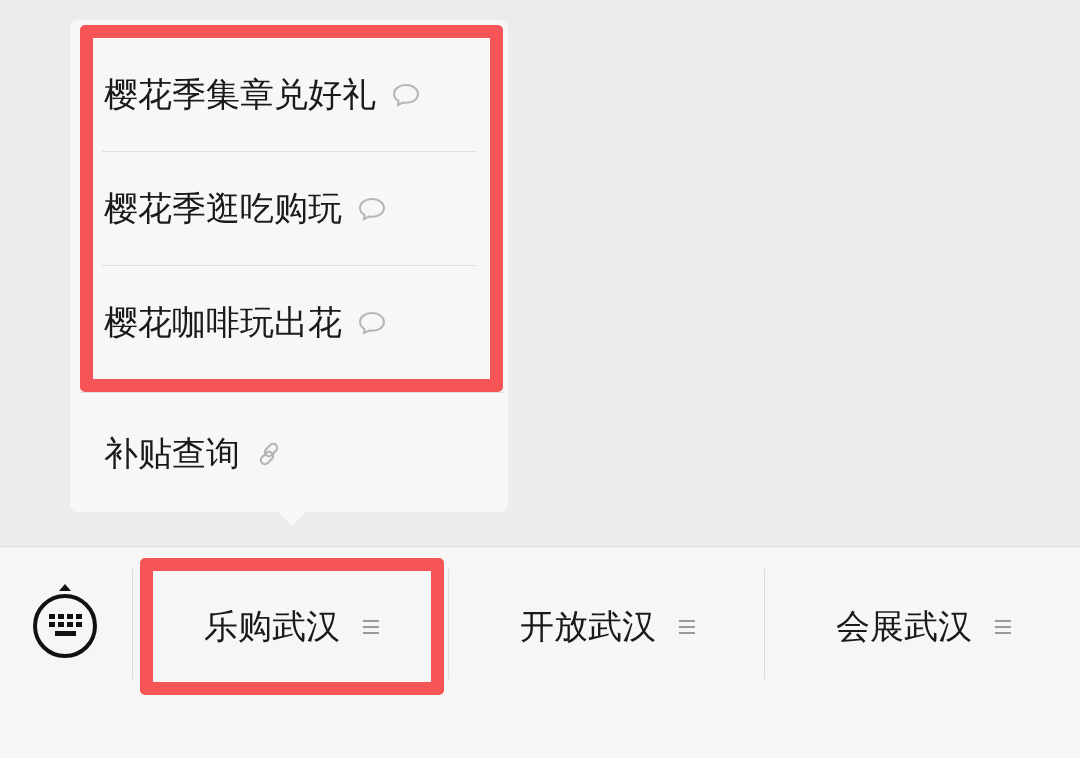  What do you see at coordinates (291, 322) in the screenshot?
I see `menu-item: 樱花咖啡玩出花` at bounding box center [291, 322].